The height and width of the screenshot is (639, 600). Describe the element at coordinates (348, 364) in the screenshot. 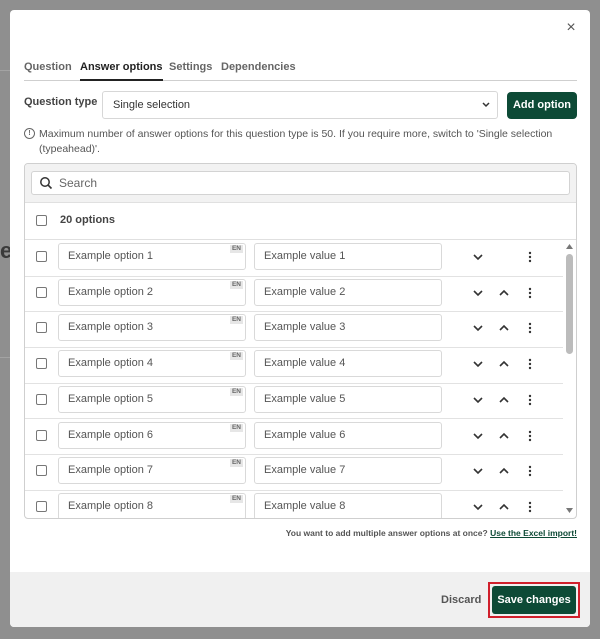

I see `option-value-input: Example value 4` at that location.